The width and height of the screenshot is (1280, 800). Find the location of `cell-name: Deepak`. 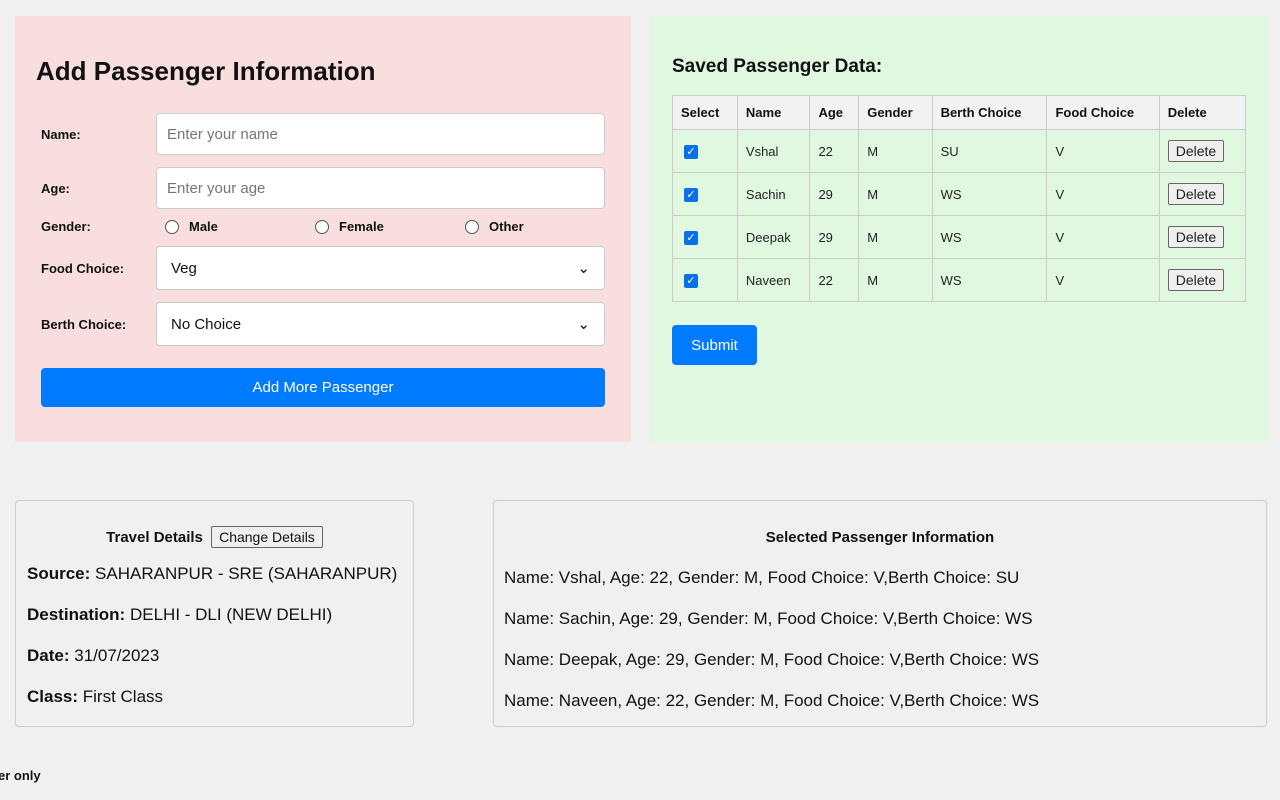

cell-name: Deepak is located at coordinates (773, 237).